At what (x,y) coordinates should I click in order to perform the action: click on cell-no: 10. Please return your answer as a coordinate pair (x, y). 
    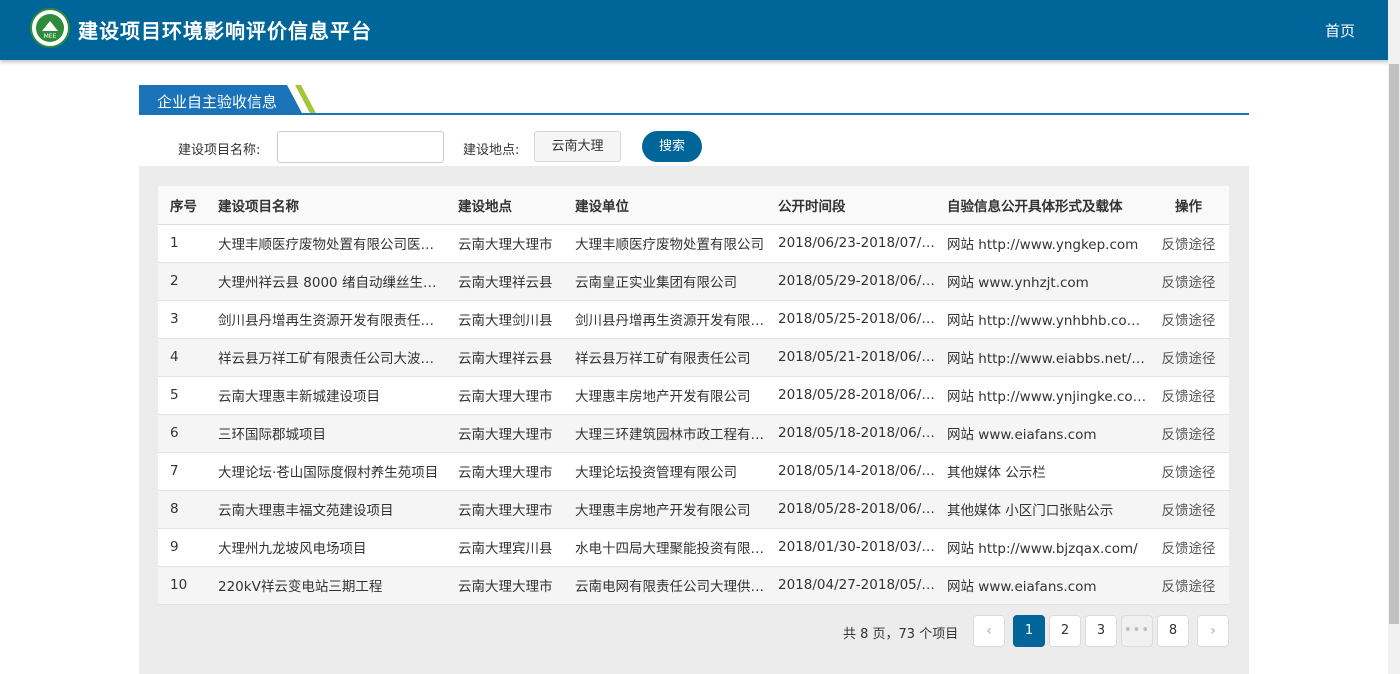
    Looking at the image, I should click on (182, 585).